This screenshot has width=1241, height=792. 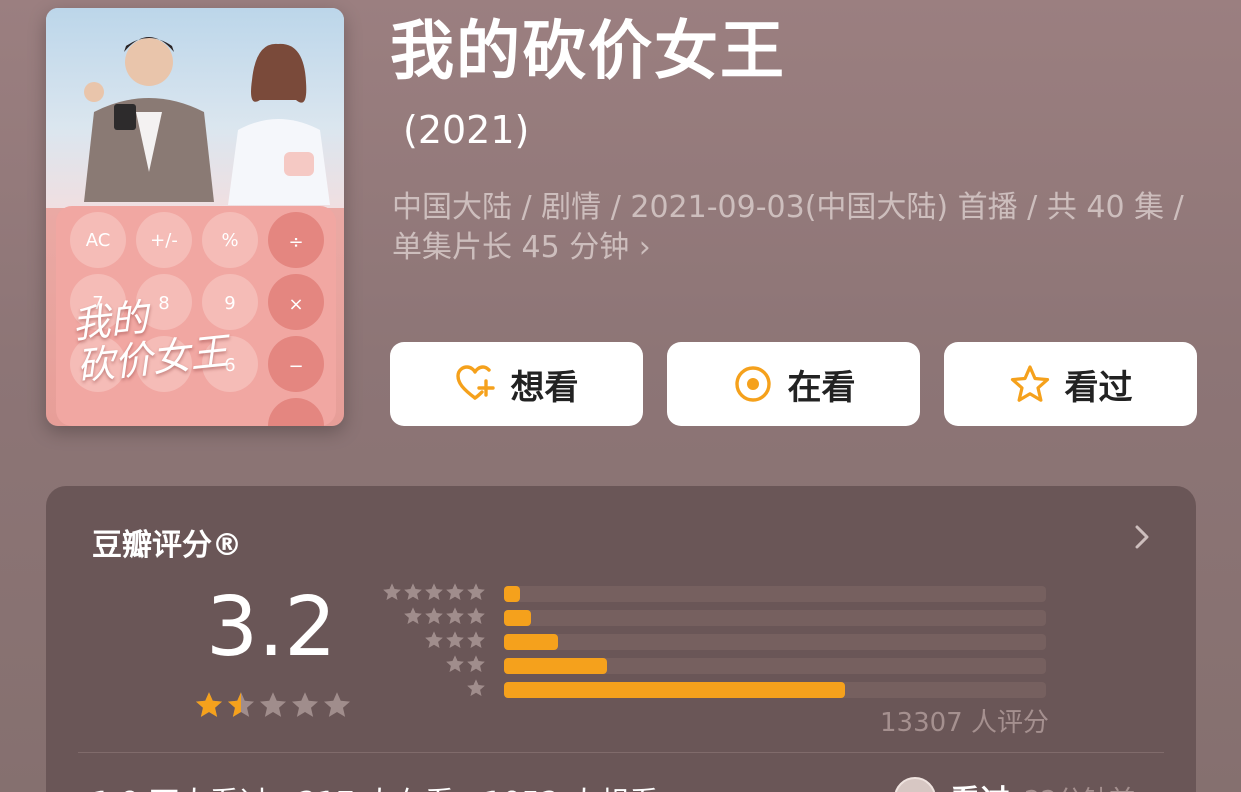 I want to click on rating-row-4-star, so click(x=726, y=616).